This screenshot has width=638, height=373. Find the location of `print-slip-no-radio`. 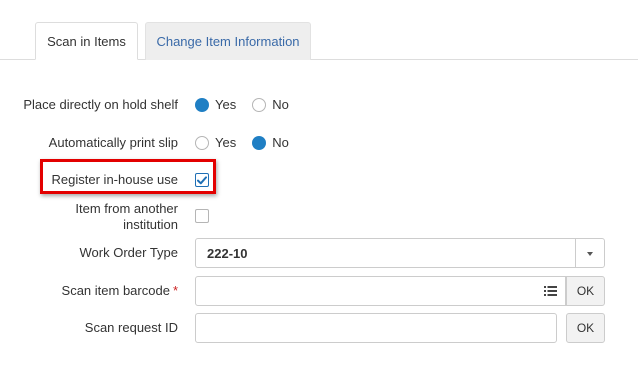

print-slip-no-radio is located at coordinates (259, 142).